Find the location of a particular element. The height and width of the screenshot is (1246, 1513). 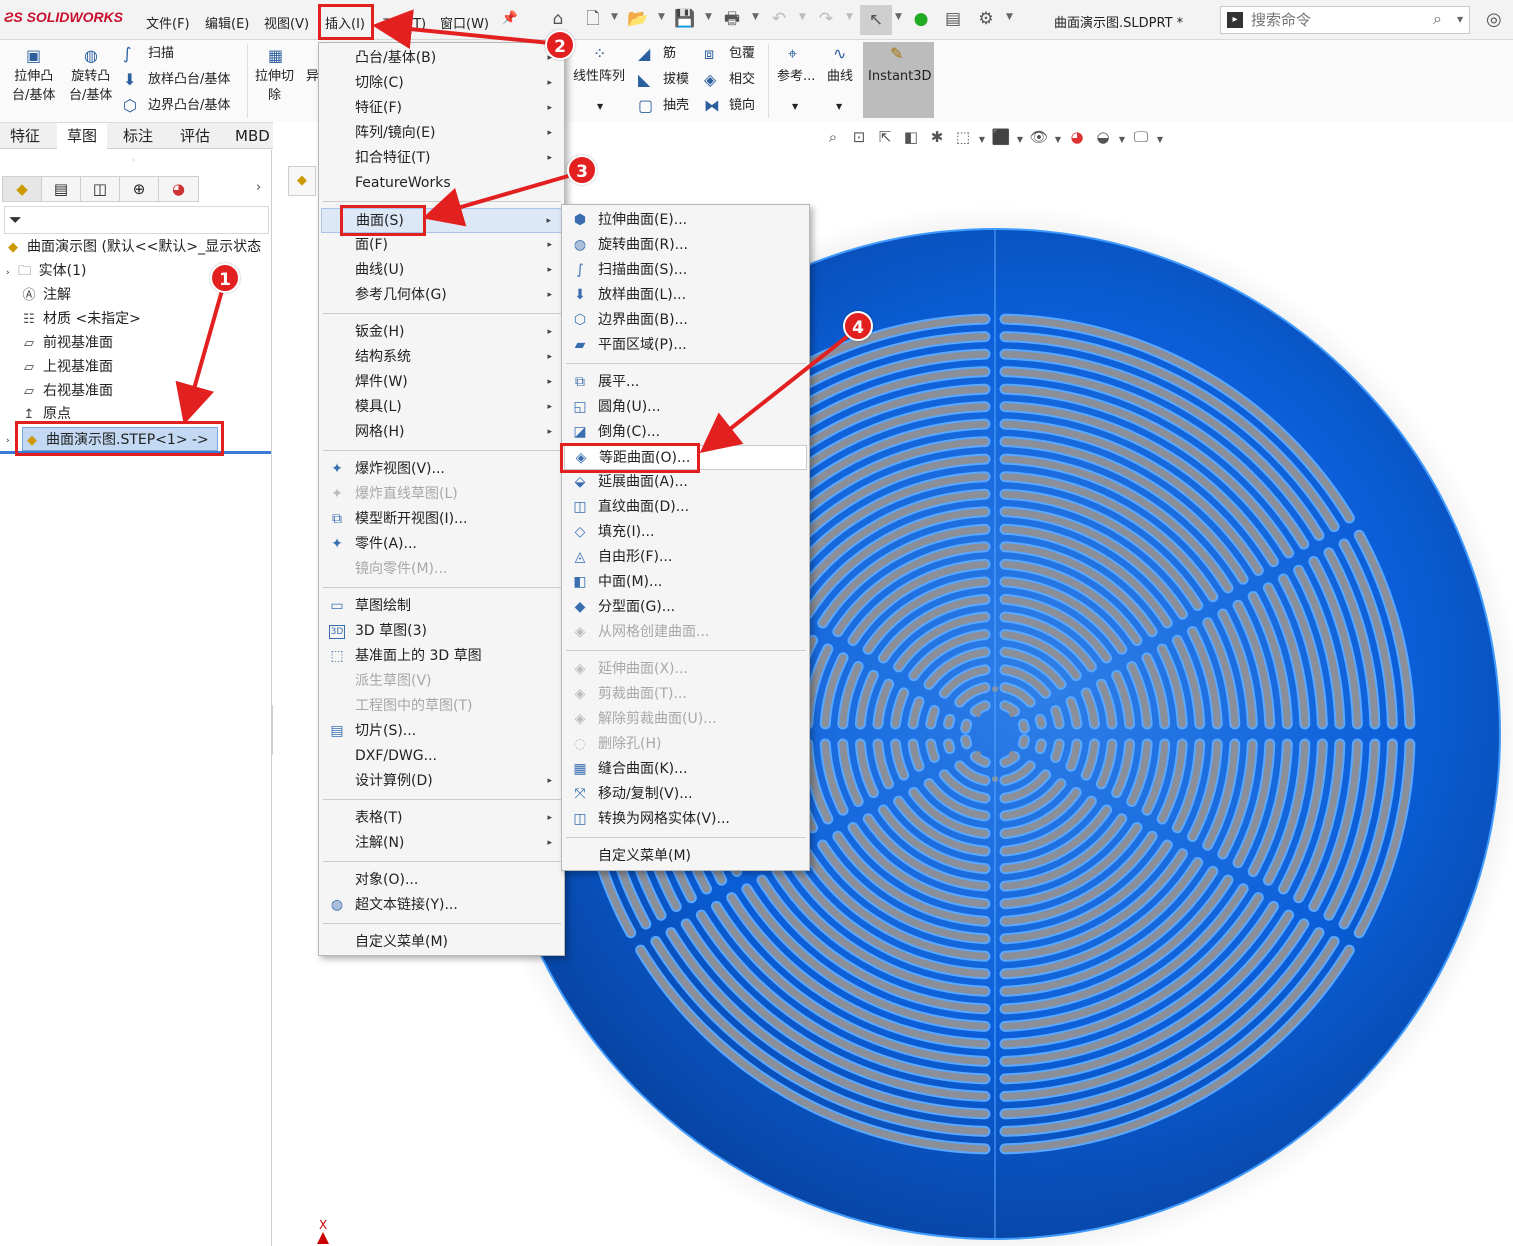

mirror-button: 镜向 is located at coordinates (742, 105).